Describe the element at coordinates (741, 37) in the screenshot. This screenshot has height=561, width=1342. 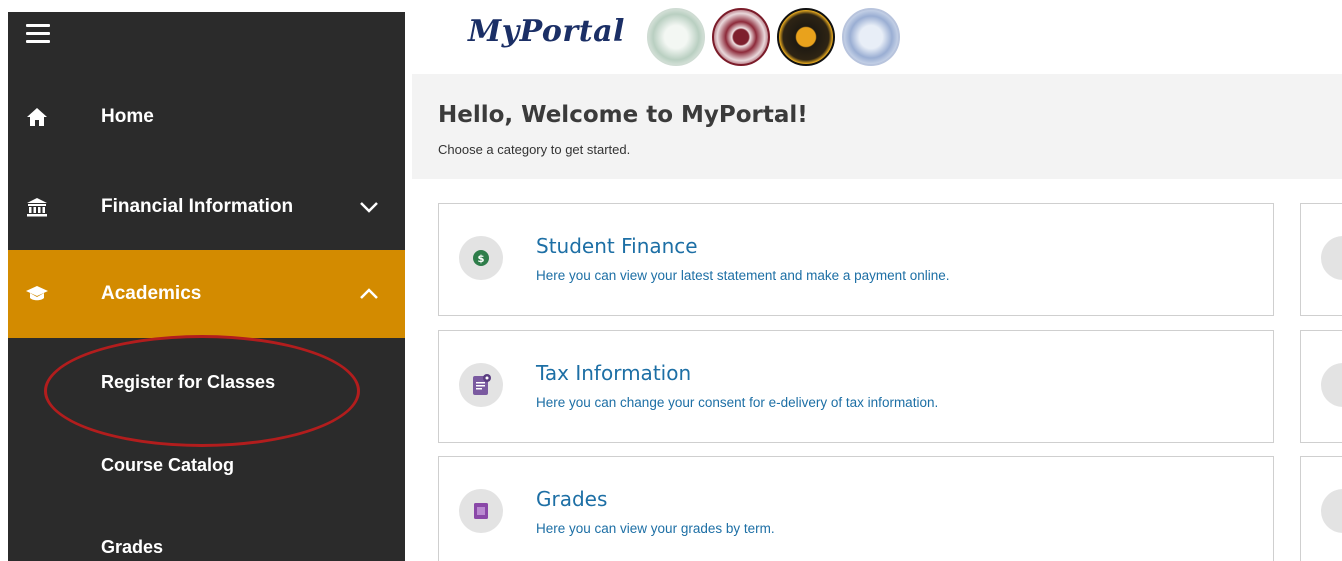
I see `college-seal-2-icon` at that location.